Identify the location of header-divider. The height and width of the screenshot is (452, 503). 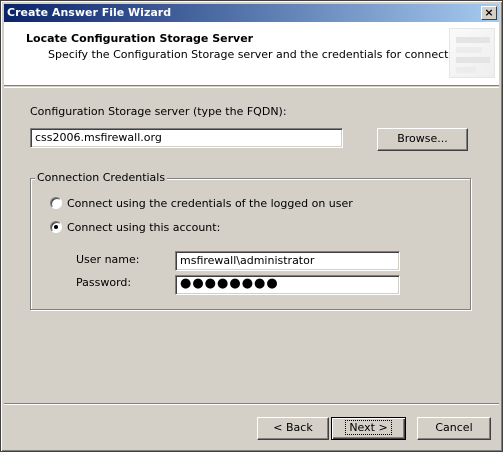
(251, 87).